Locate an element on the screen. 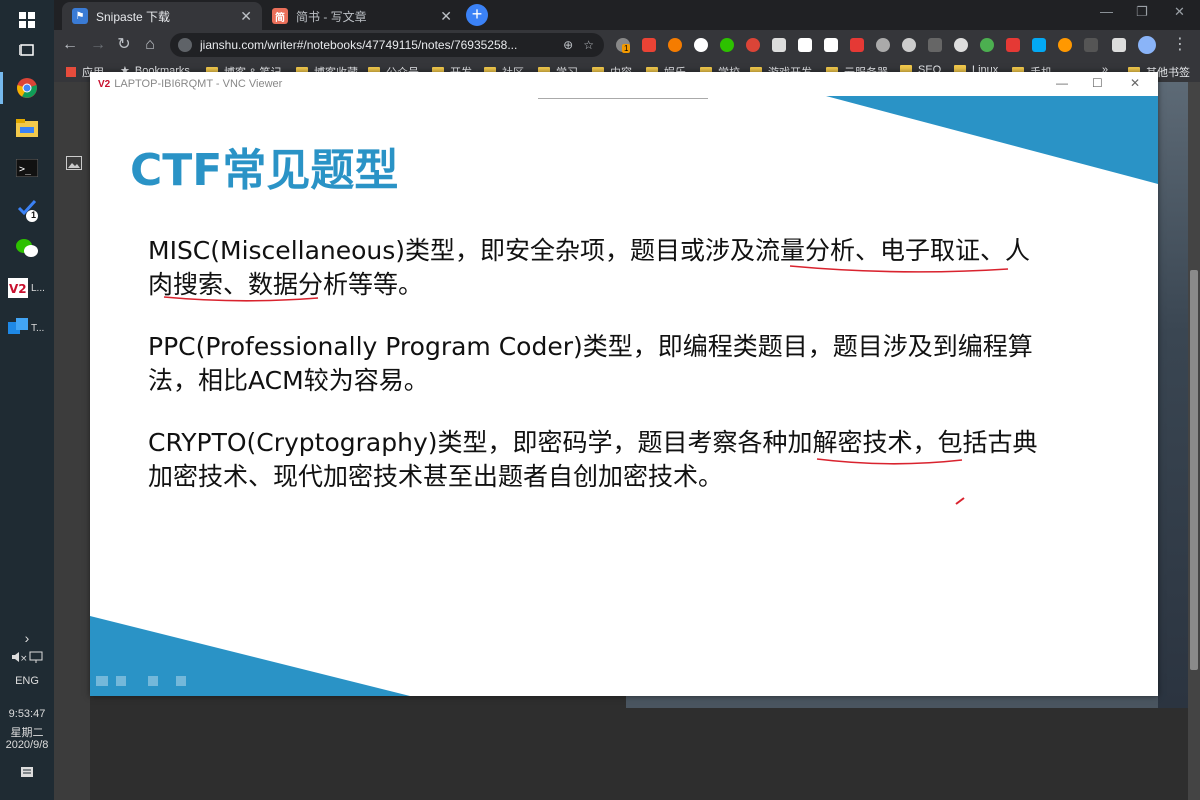 This screenshot has height=800, width=1200. site-info-icon is located at coordinates (185, 45).